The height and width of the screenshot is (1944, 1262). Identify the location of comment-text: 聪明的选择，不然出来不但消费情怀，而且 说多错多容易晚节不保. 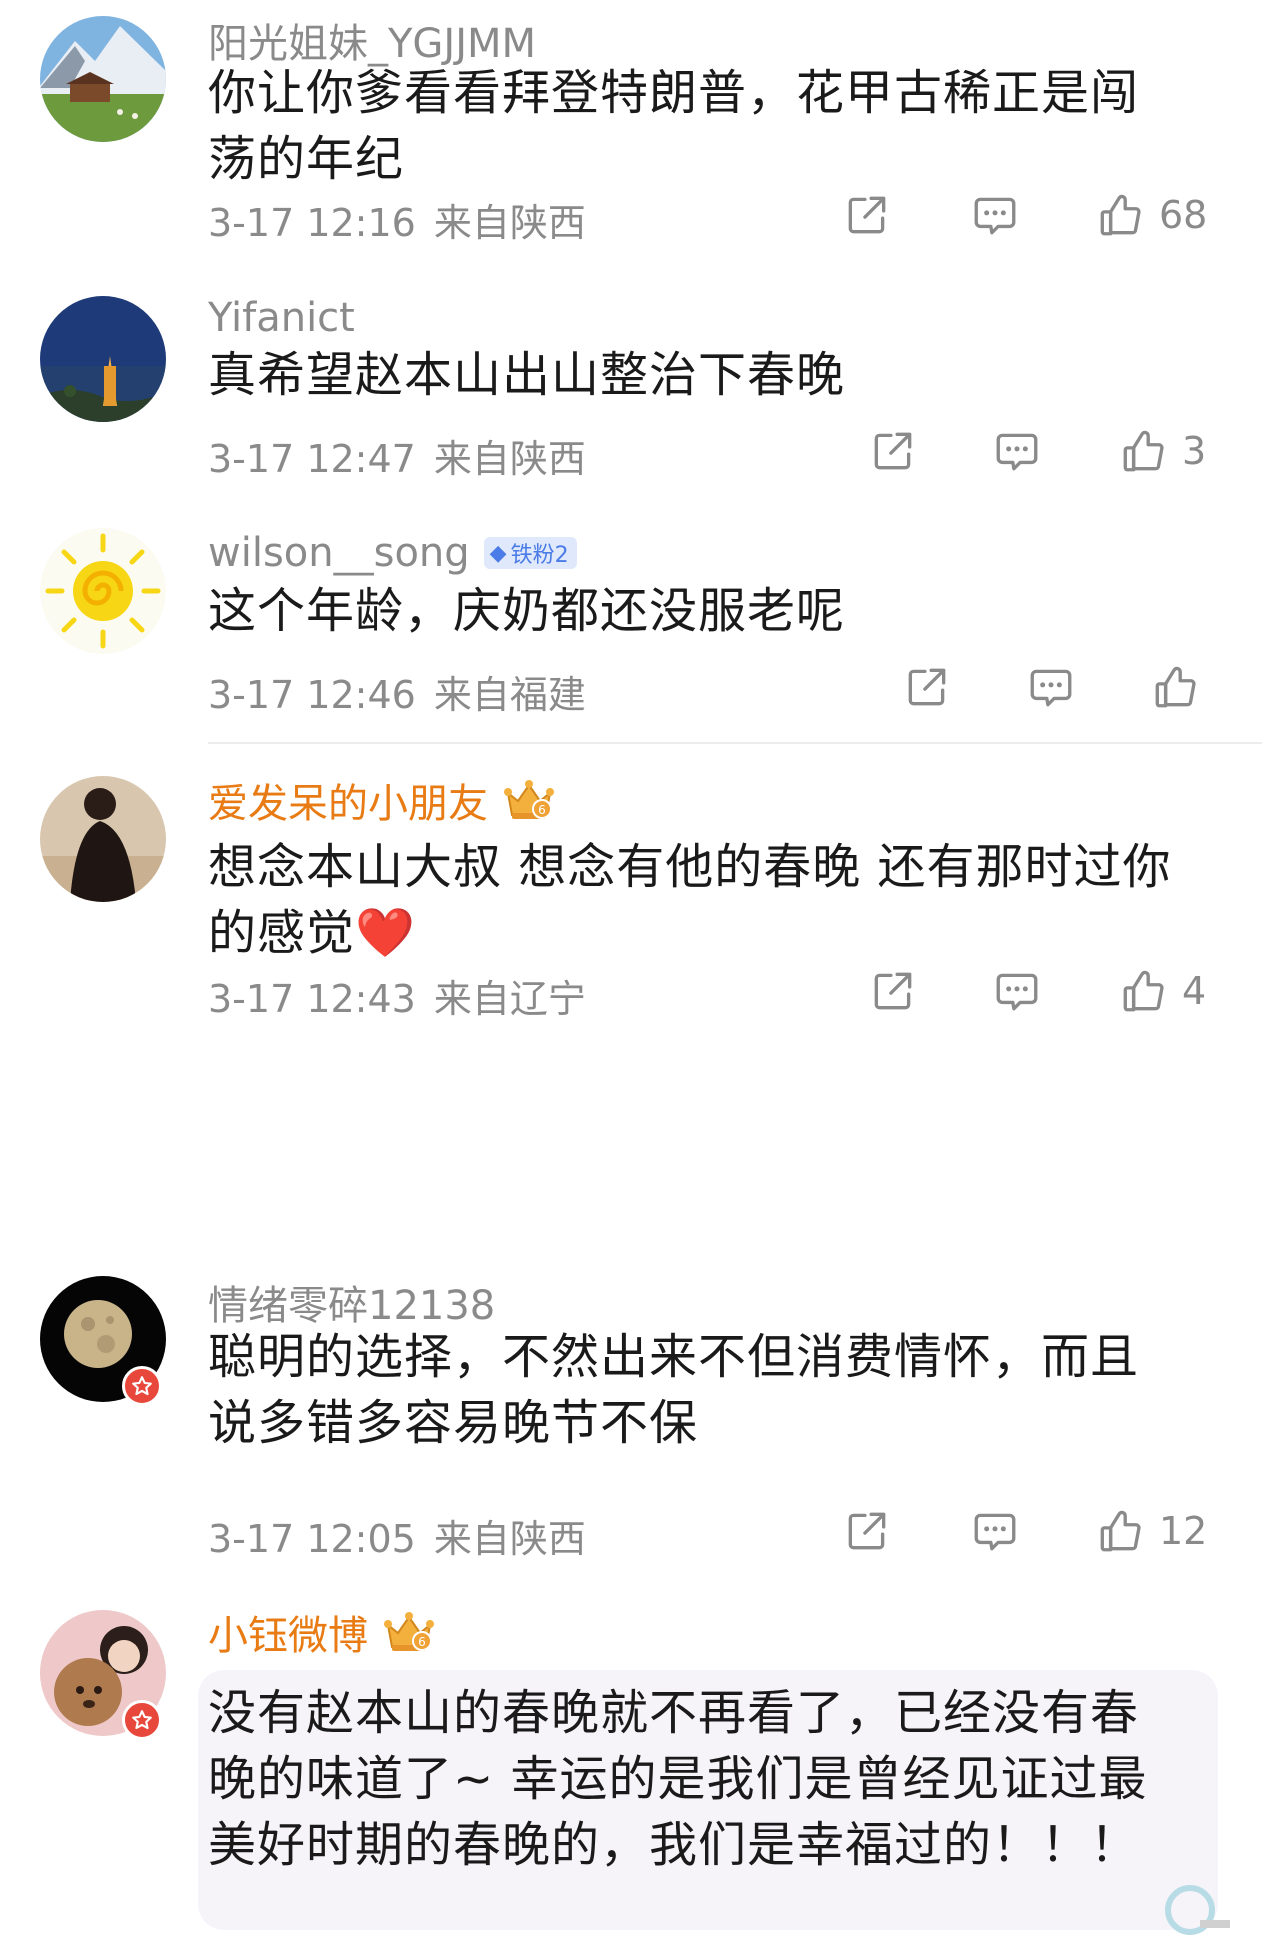
(674, 1390).